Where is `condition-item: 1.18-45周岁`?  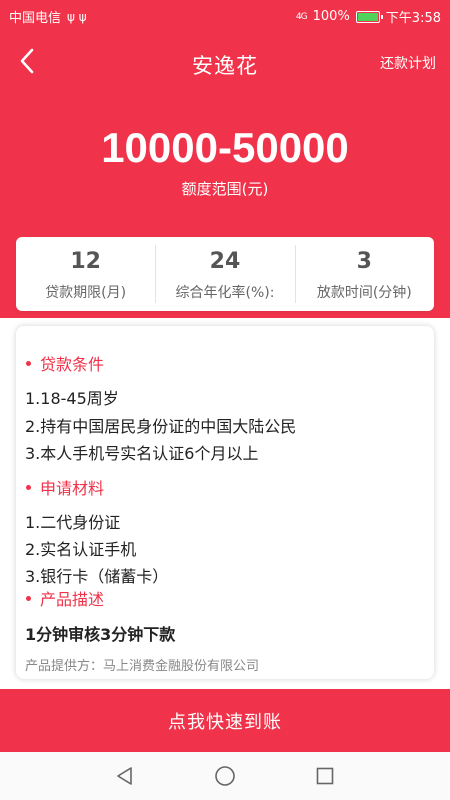 condition-item: 1.18-45周岁 is located at coordinates (72, 398).